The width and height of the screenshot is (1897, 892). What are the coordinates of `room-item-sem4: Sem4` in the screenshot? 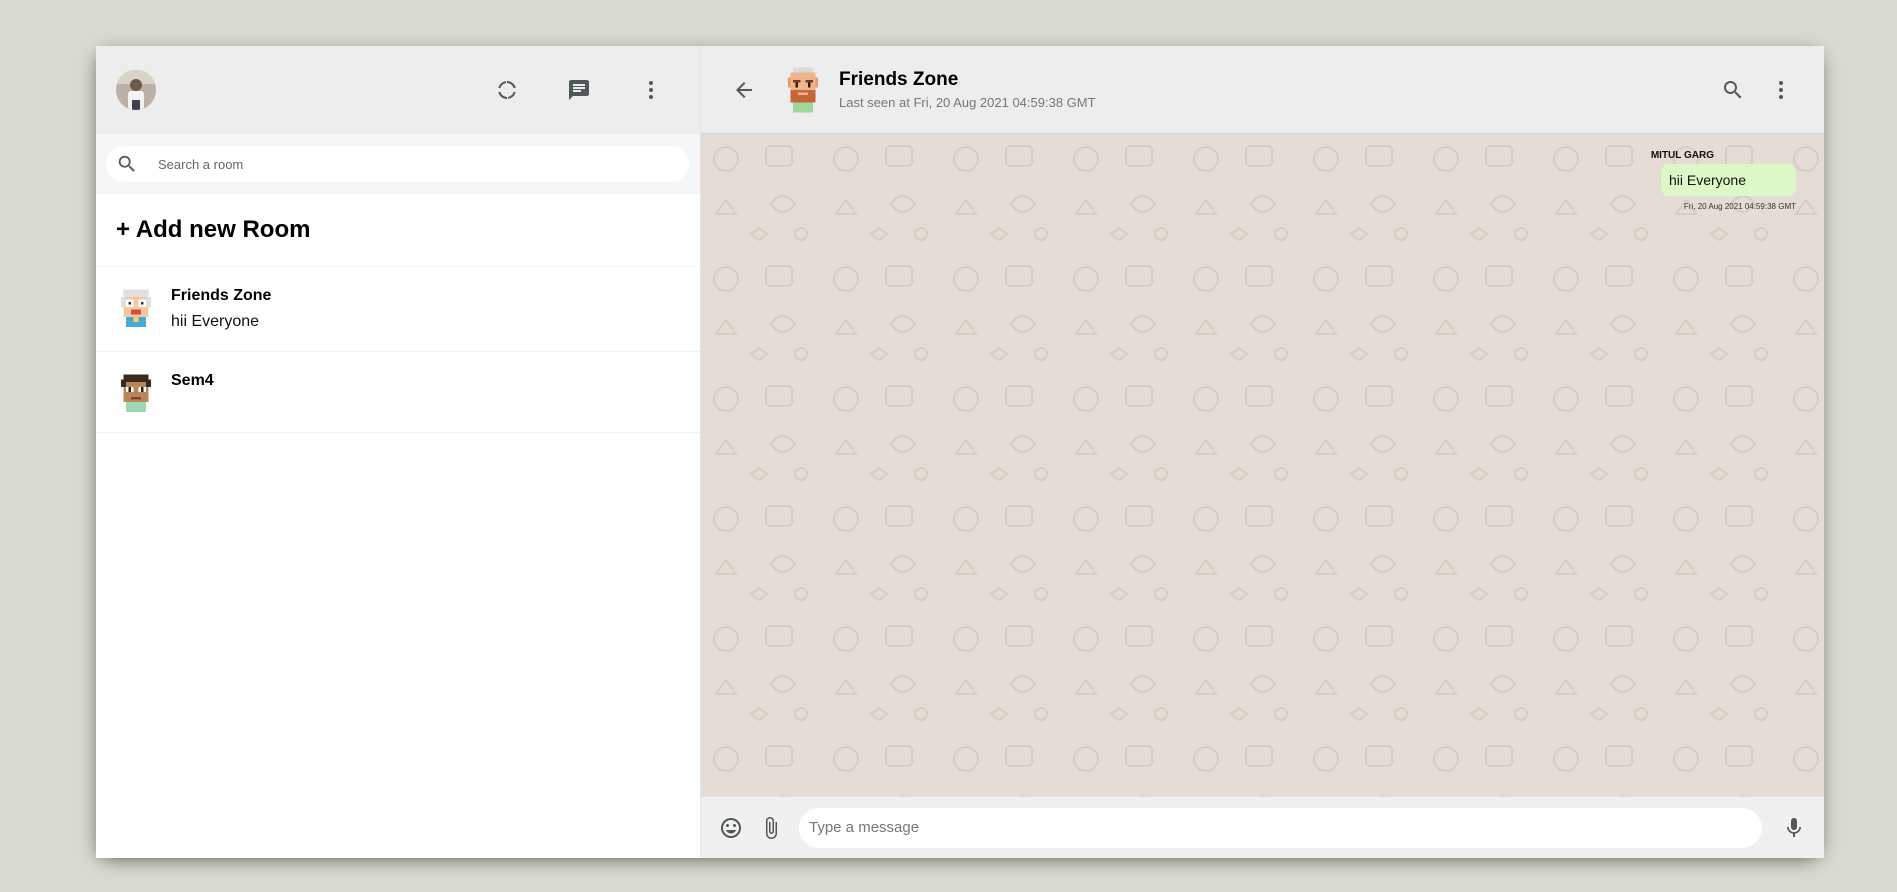 It's located at (398, 392).